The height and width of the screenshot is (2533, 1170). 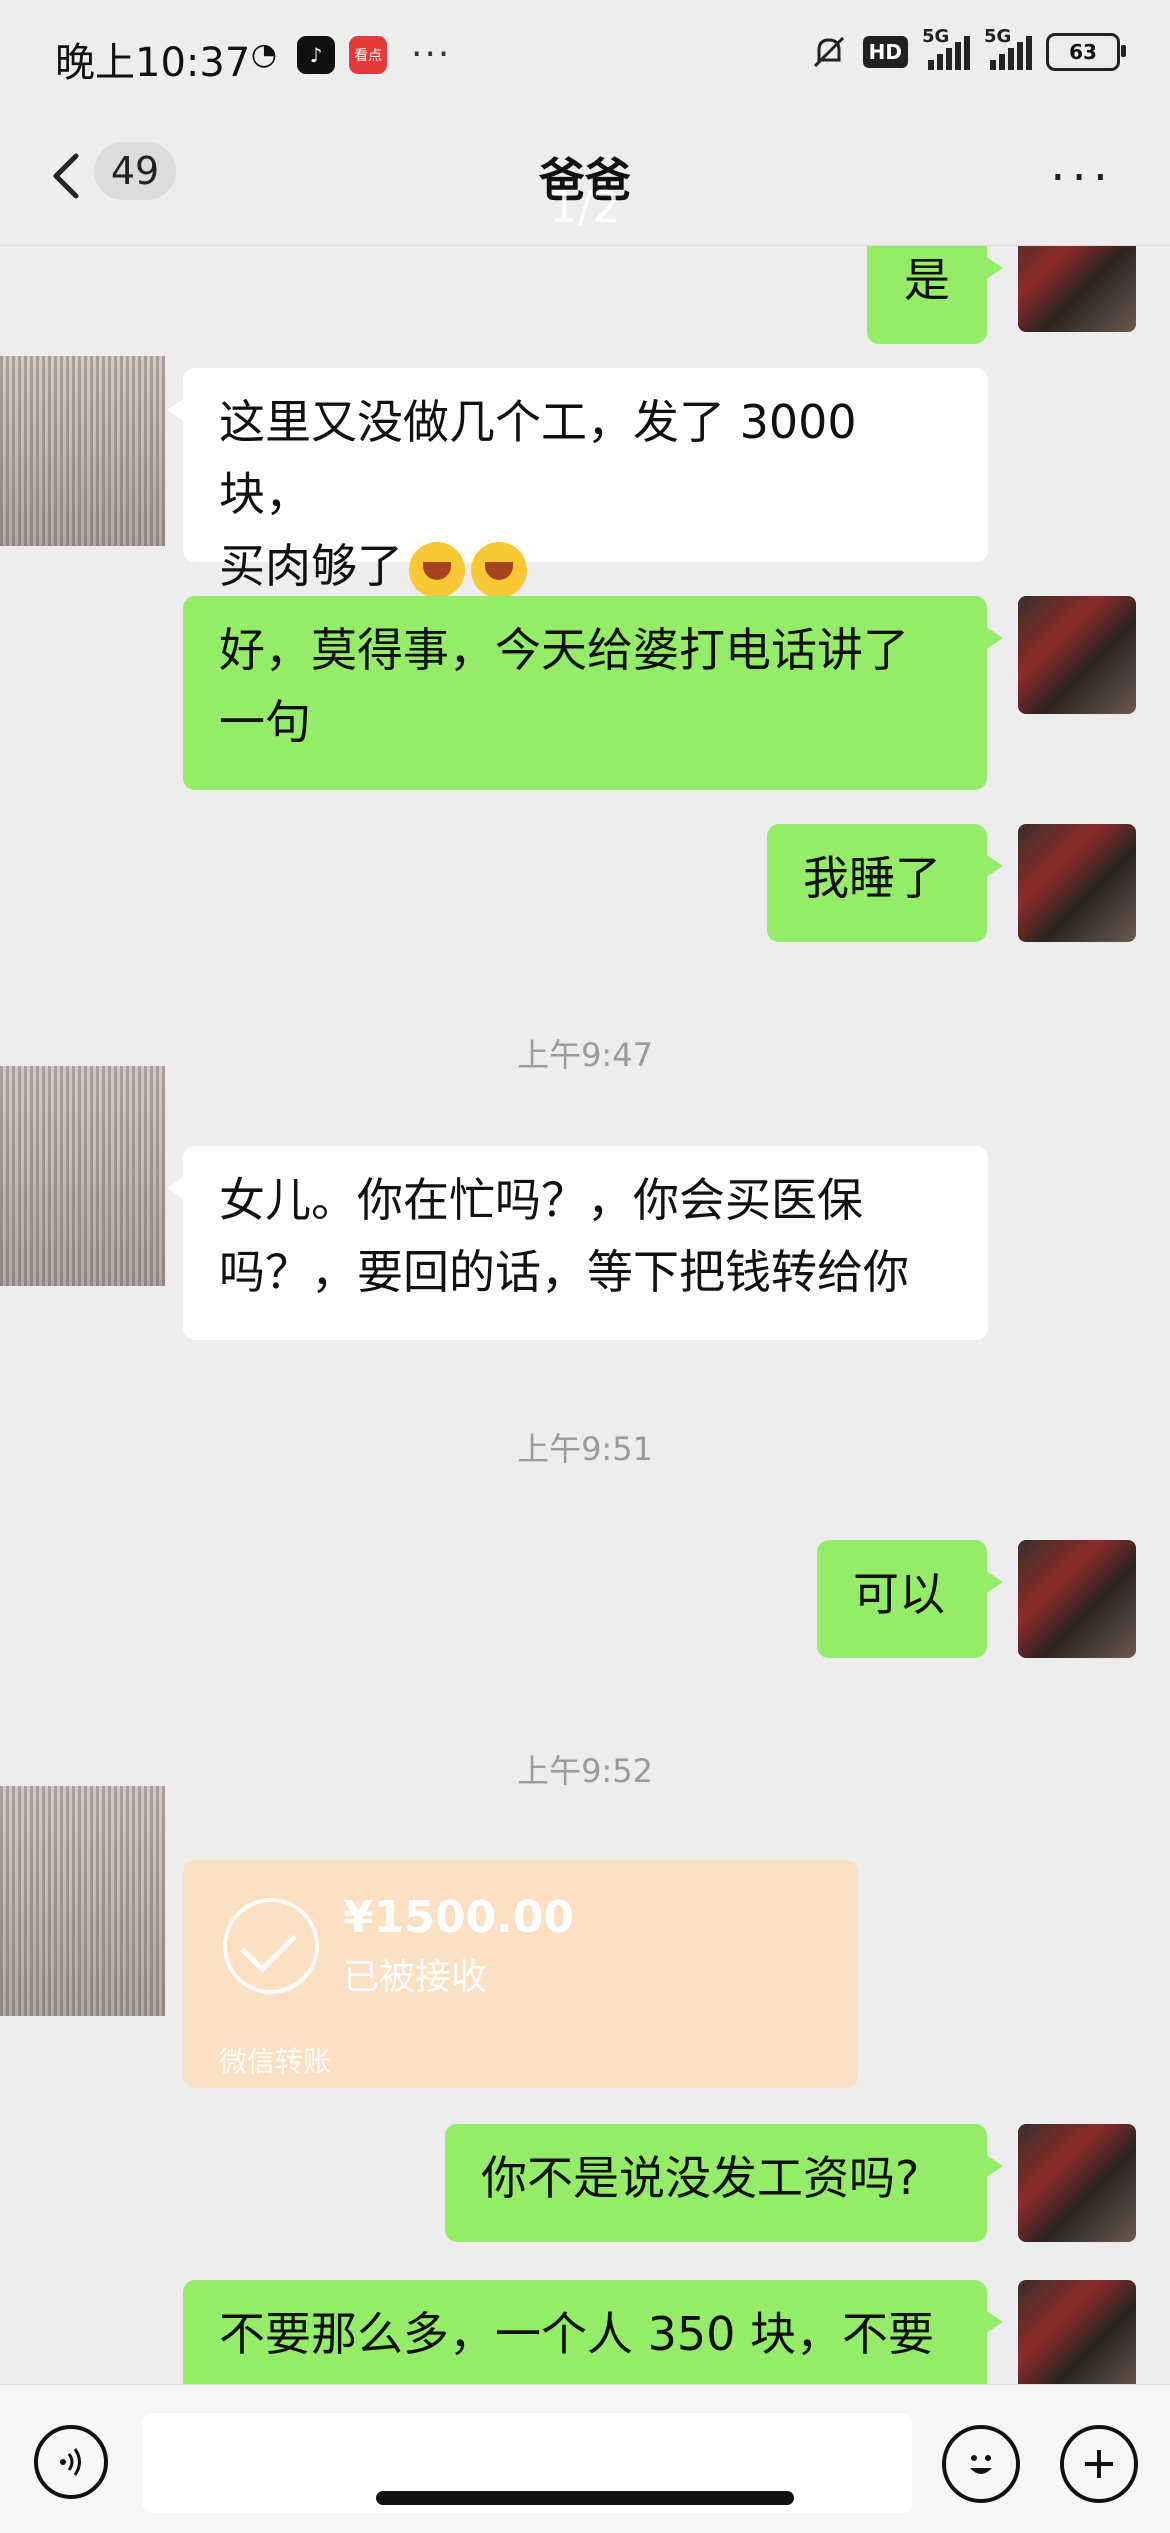 I want to click on message-text-line1: 好，莫得事，今天给婆打电话讲了, so click(x=564, y=650).